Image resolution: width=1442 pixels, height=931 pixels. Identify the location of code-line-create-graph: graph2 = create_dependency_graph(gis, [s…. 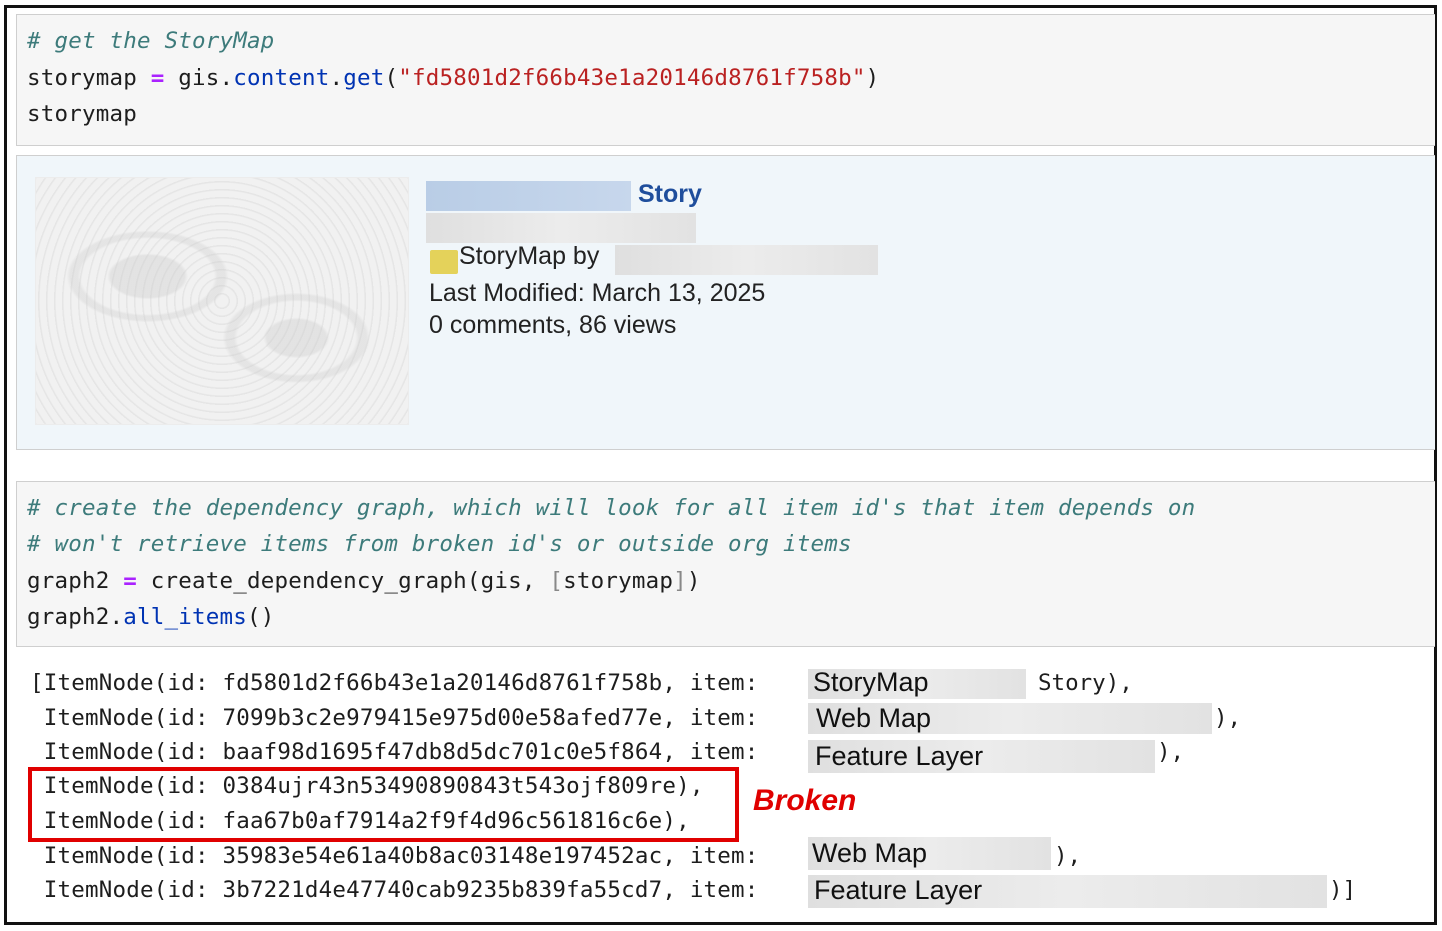
(364, 581).